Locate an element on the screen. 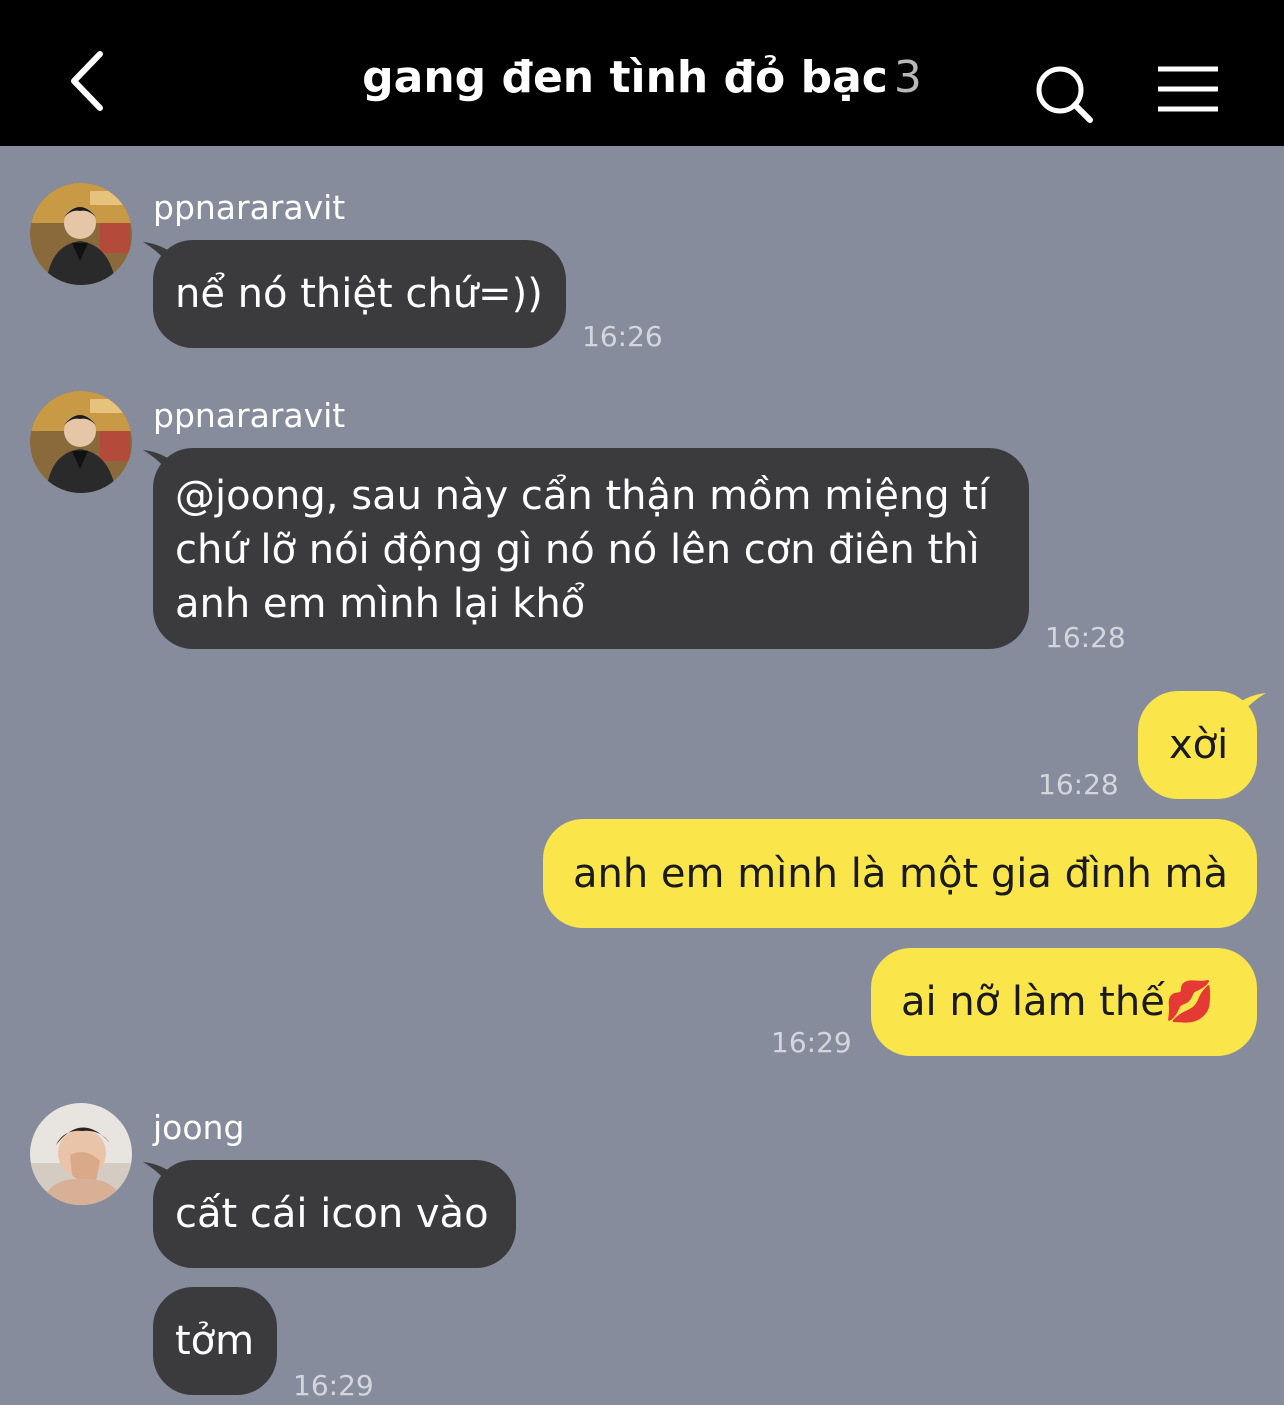  message-bubble: cất cái icon vào is located at coordinates (334, 1214).